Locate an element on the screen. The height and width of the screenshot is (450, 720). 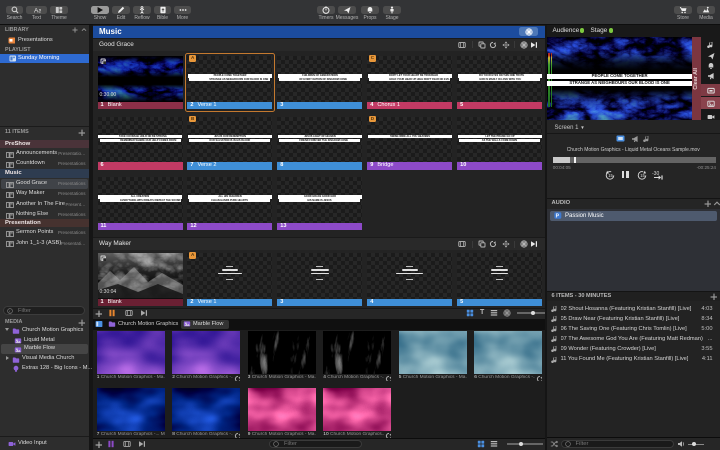
svg-text: x is located at coordinates (10, 311).